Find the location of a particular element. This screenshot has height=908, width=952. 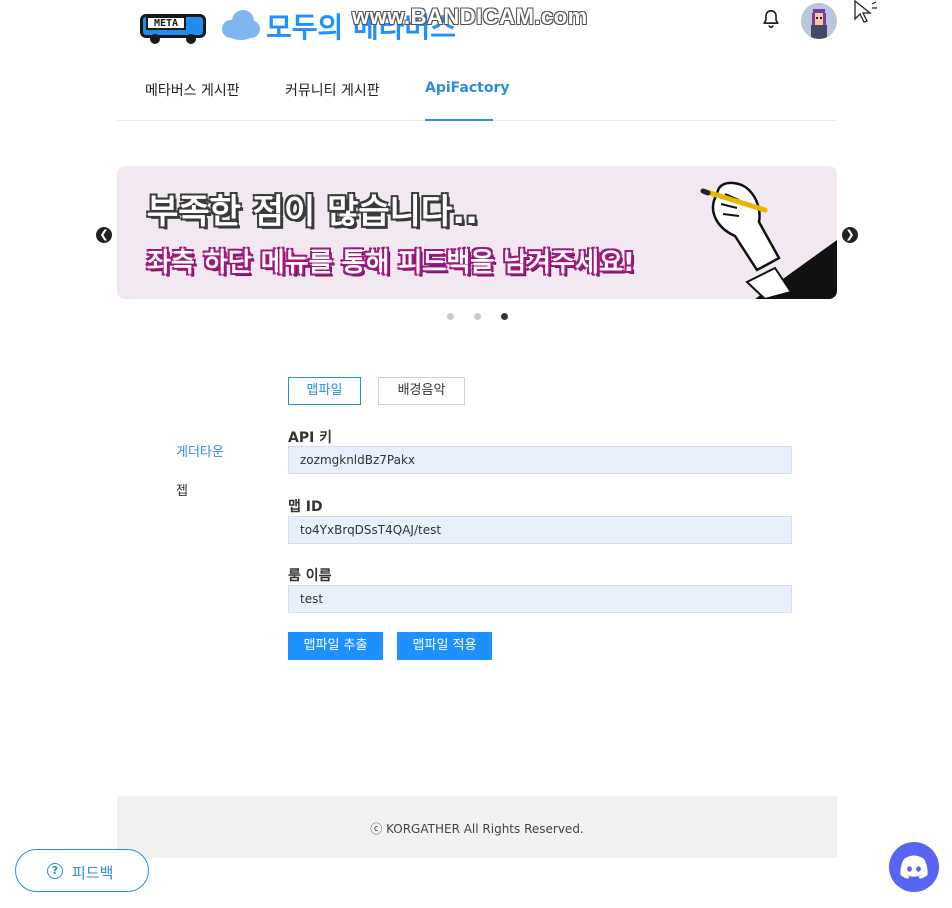

carousel-next-button: ❯ is located at coordinates (850, 235).